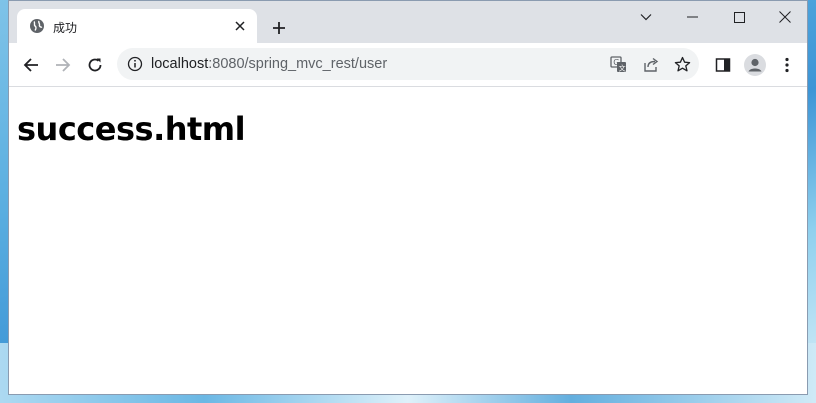 The width and height of the screenshot is (816, 403). What do you see at coordinates (408, 22) in the screenshot?
I see `tab-strip: 成功` at bounding box center [408, 22].